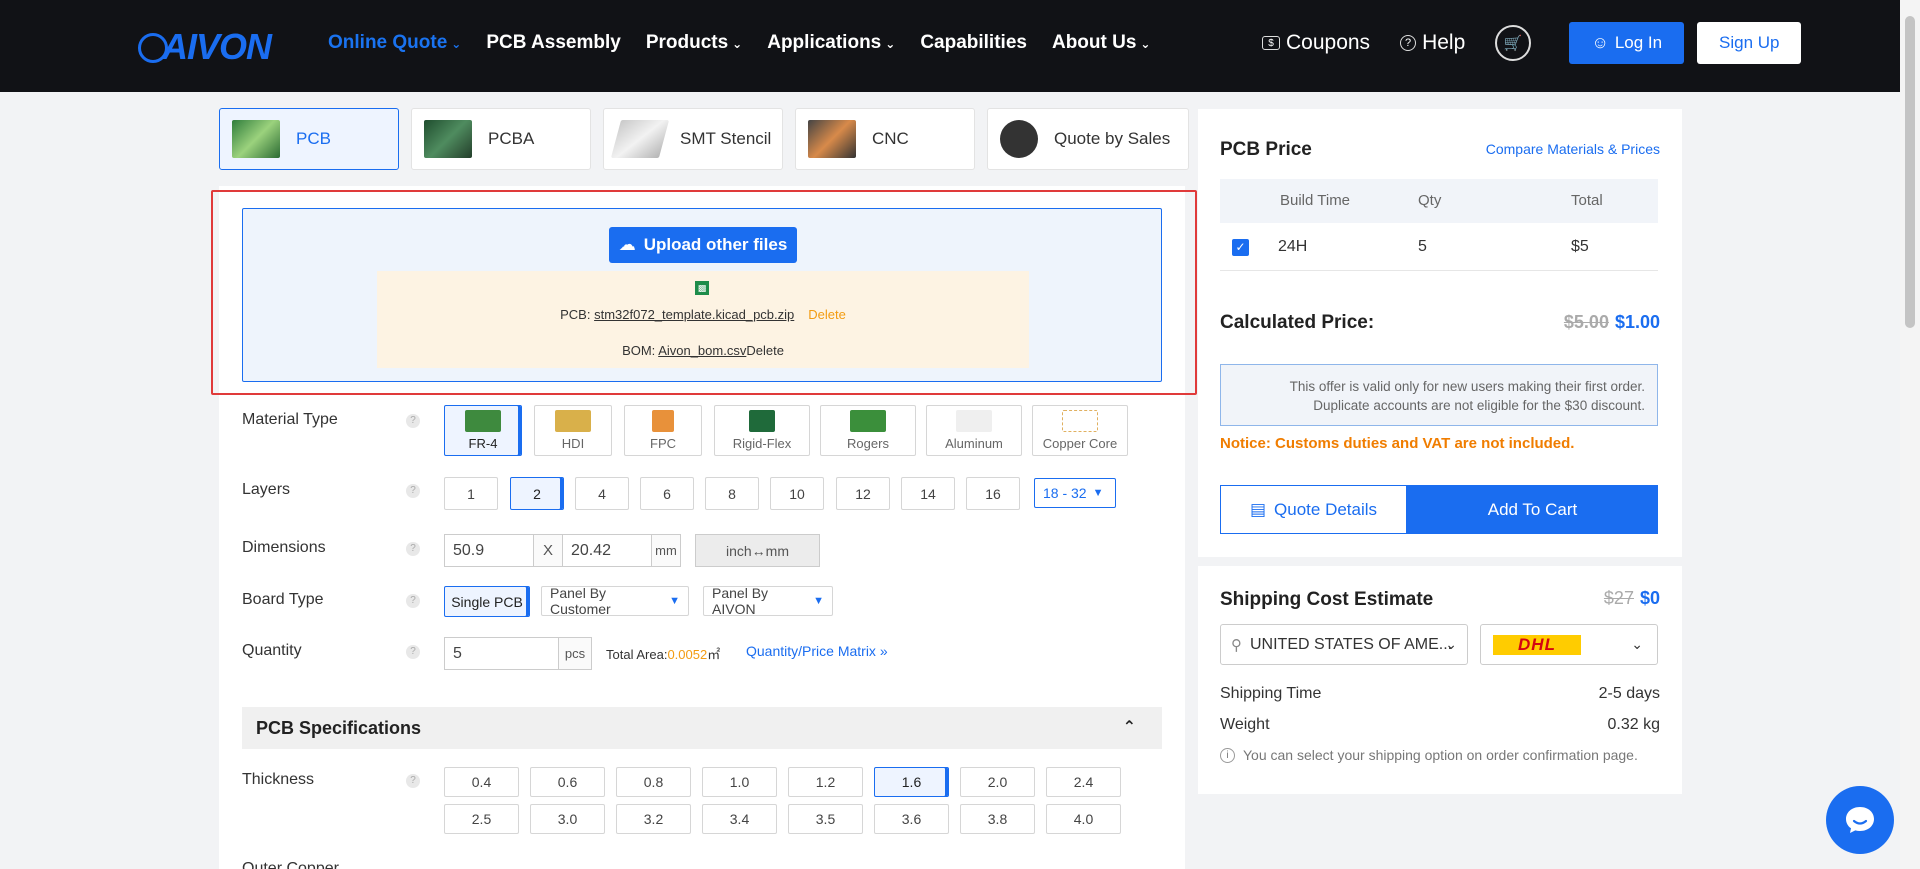 This screenshot has height=869, width=1920. Describe the element at coordinates (481, 782) in the screenshot. I see `thickness-option: 0.4` at that location.